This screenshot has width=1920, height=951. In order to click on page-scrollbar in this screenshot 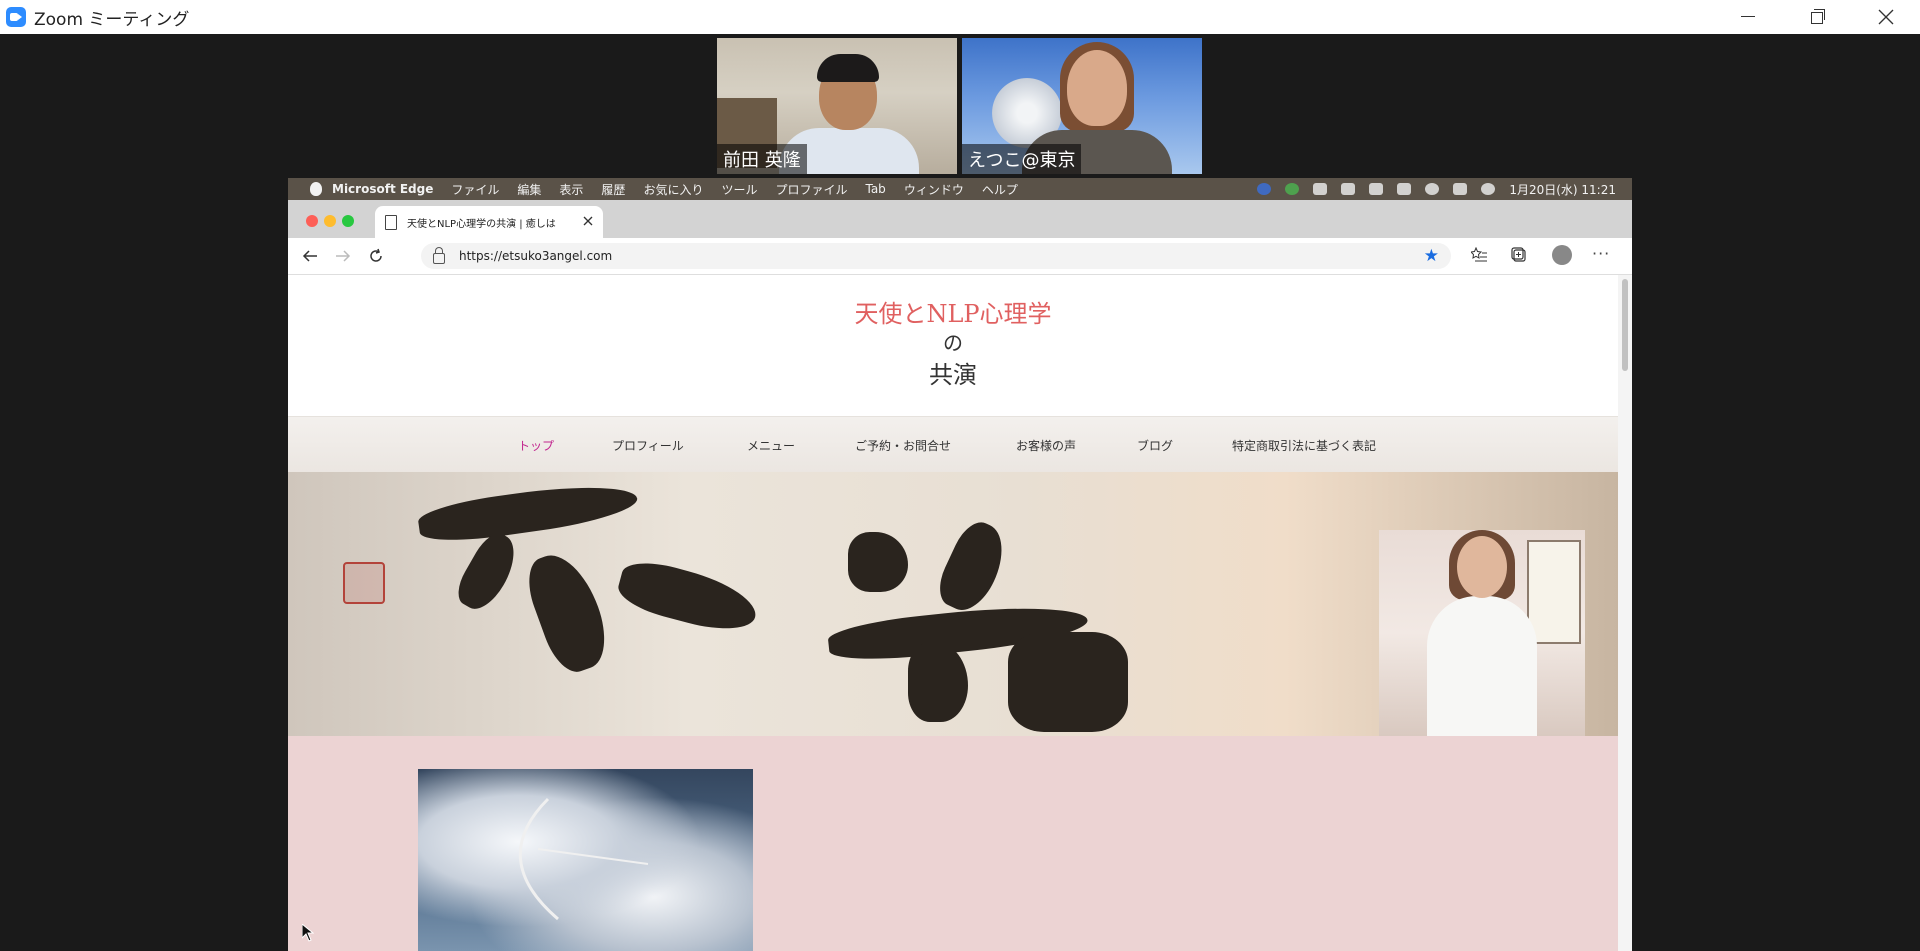, I will do `click(1625, 613)`.